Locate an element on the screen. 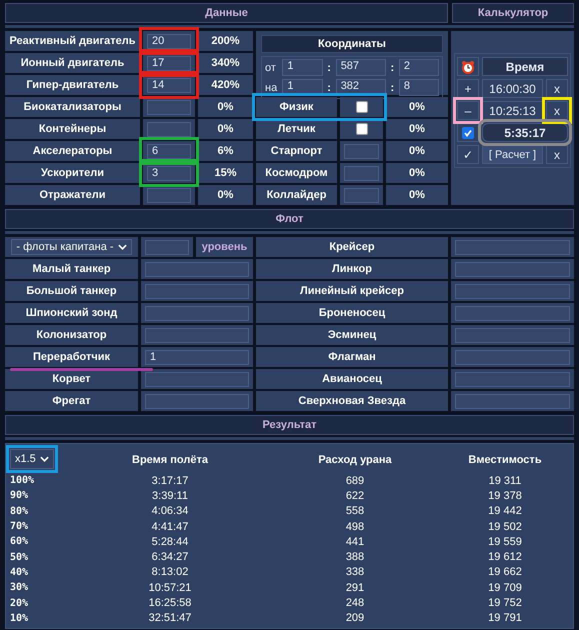 Image resolution: width=579 pixels, height=630 pixels. speed-select: x1.5 is located at coordinates (32, 459).